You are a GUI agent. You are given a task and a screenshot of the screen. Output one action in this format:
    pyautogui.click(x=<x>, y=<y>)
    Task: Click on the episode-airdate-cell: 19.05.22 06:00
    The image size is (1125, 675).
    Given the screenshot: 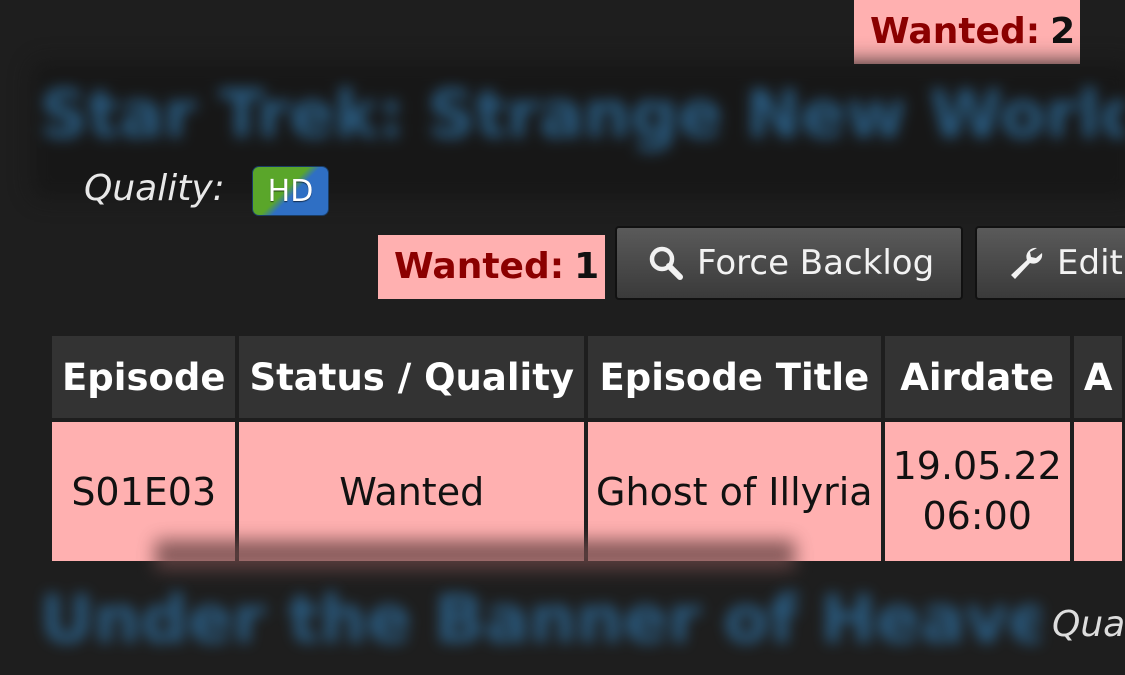 What is the action you would take?
    pyautogui.click(x=977, y=491)
    